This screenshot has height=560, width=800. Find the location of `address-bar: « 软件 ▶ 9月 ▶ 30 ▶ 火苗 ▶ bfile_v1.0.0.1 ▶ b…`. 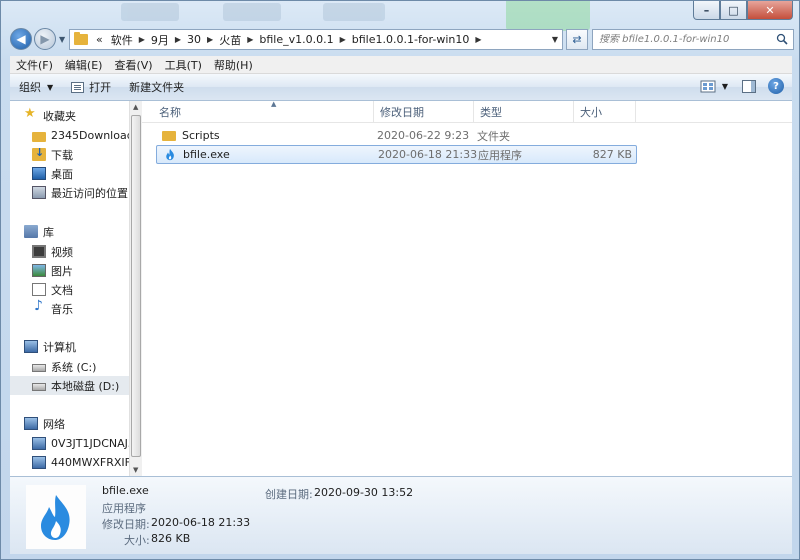

address-bar: « 软件 ▶ 9月 ▶ 30 ▶ 火苗 ▶ bfile_v1.0.0.1 ▶ b… is located at coordinates (316, 39).